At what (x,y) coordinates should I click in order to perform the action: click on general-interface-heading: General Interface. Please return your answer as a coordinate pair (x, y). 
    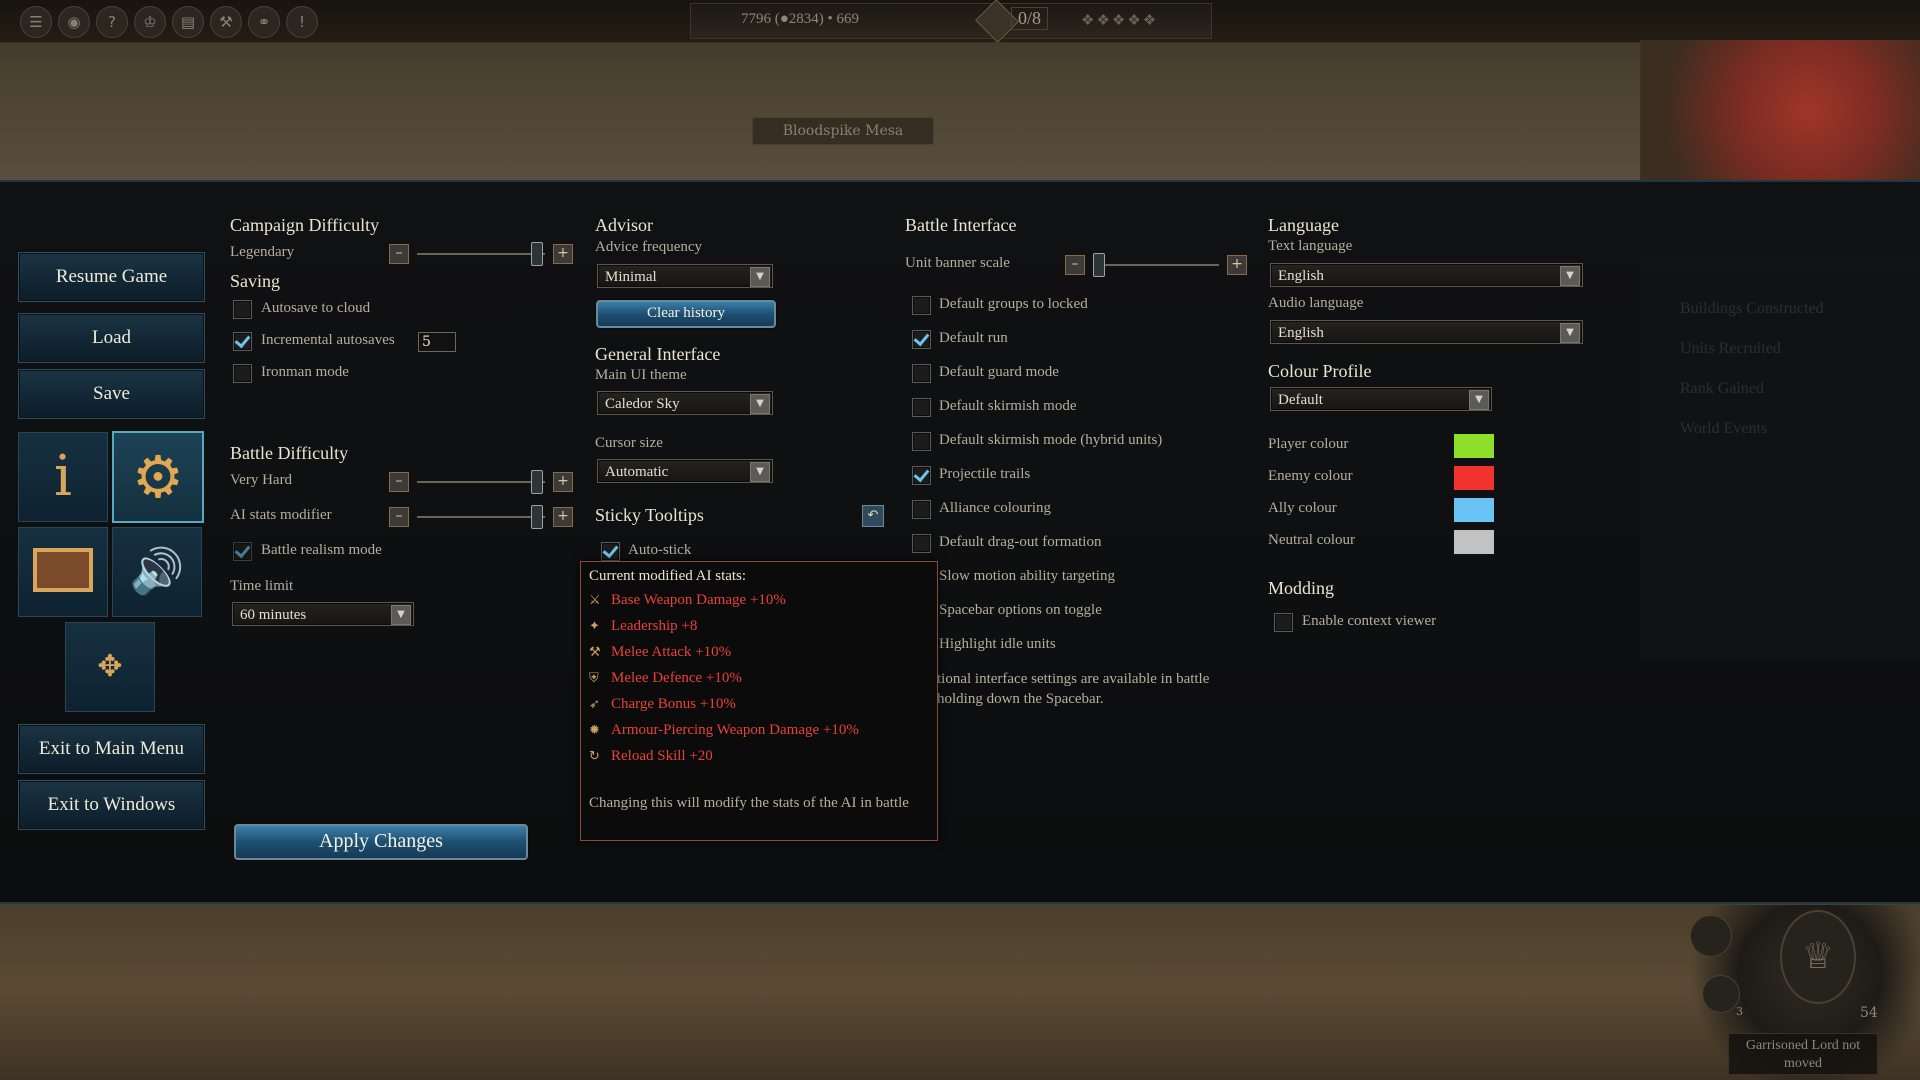
    Looking at the image, I should click on (658, 354).